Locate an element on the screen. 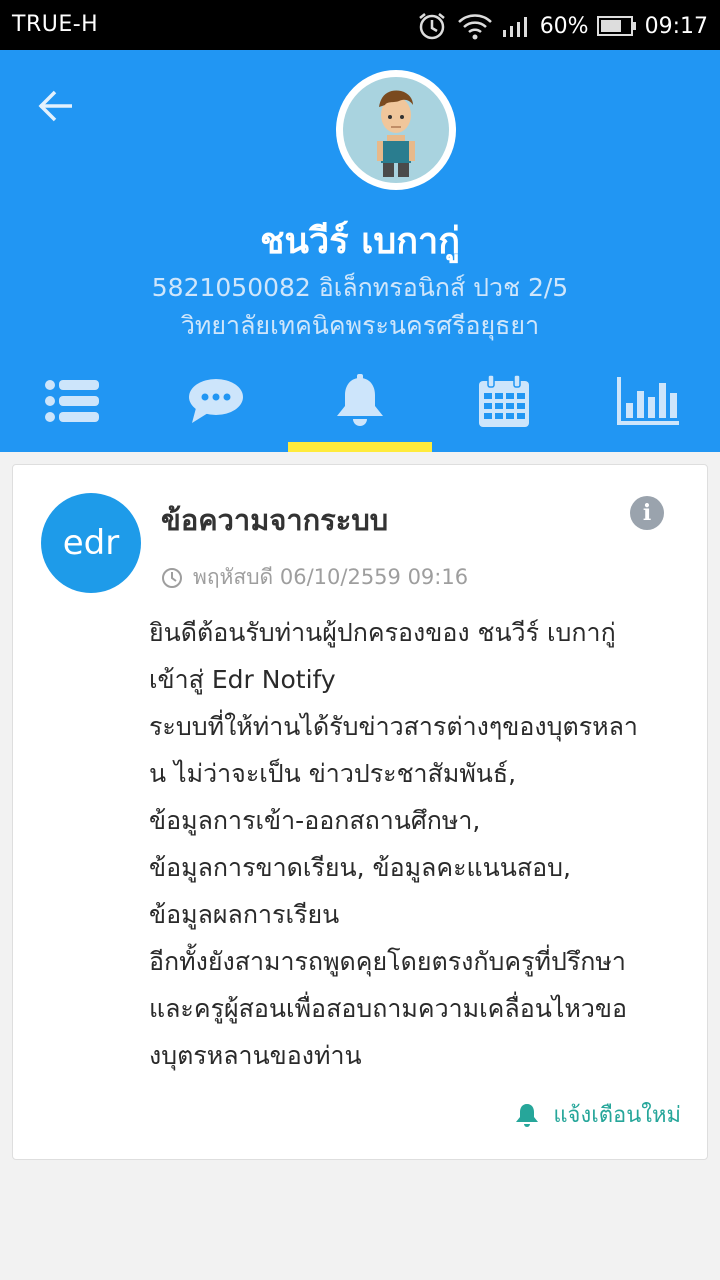  tab-bar is located at coordinates (360, 401).